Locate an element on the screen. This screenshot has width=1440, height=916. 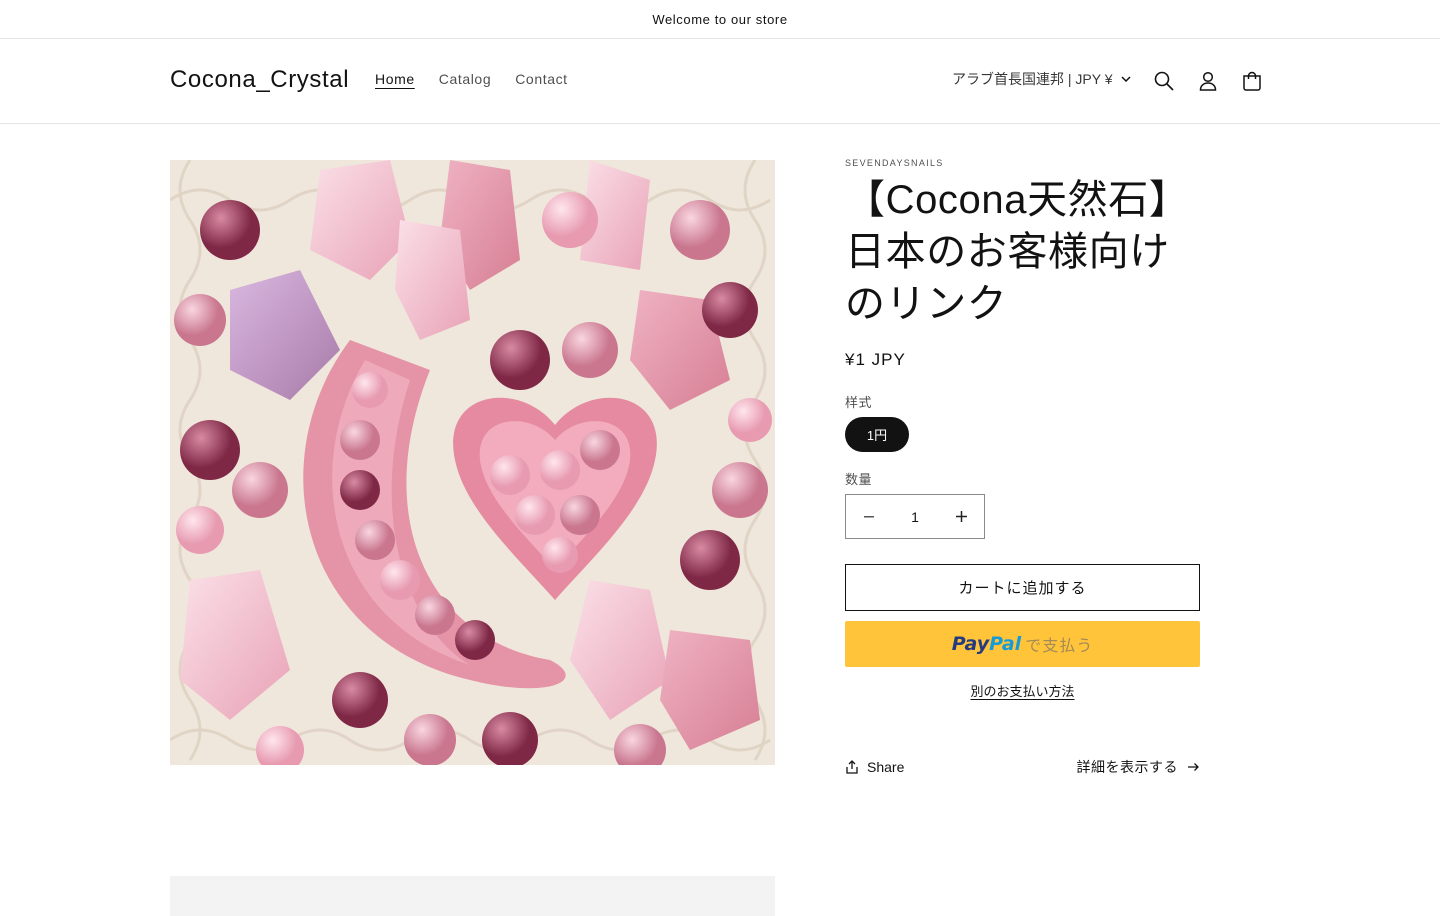
paypal-button: Pay Pal で支払う is located at coordinates (1022, 644).